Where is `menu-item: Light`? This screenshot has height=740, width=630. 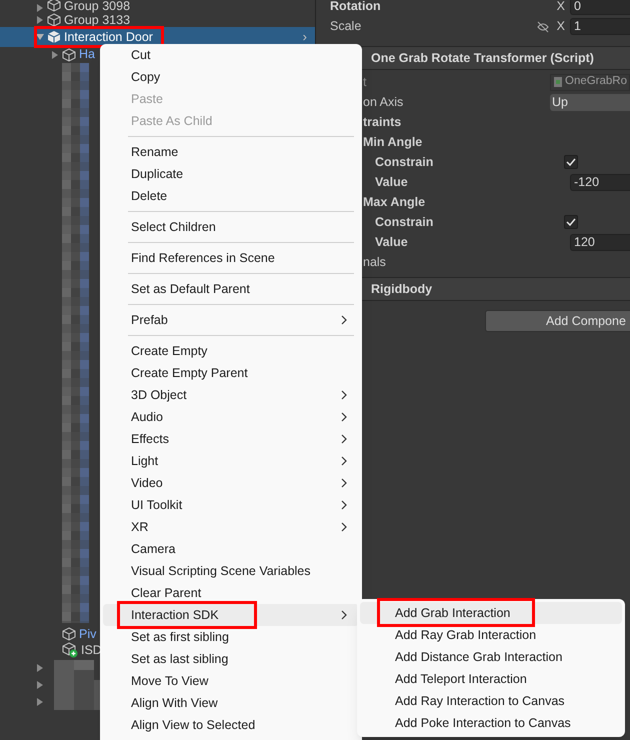
menu-item: Light is located at coordinates (231, 461).